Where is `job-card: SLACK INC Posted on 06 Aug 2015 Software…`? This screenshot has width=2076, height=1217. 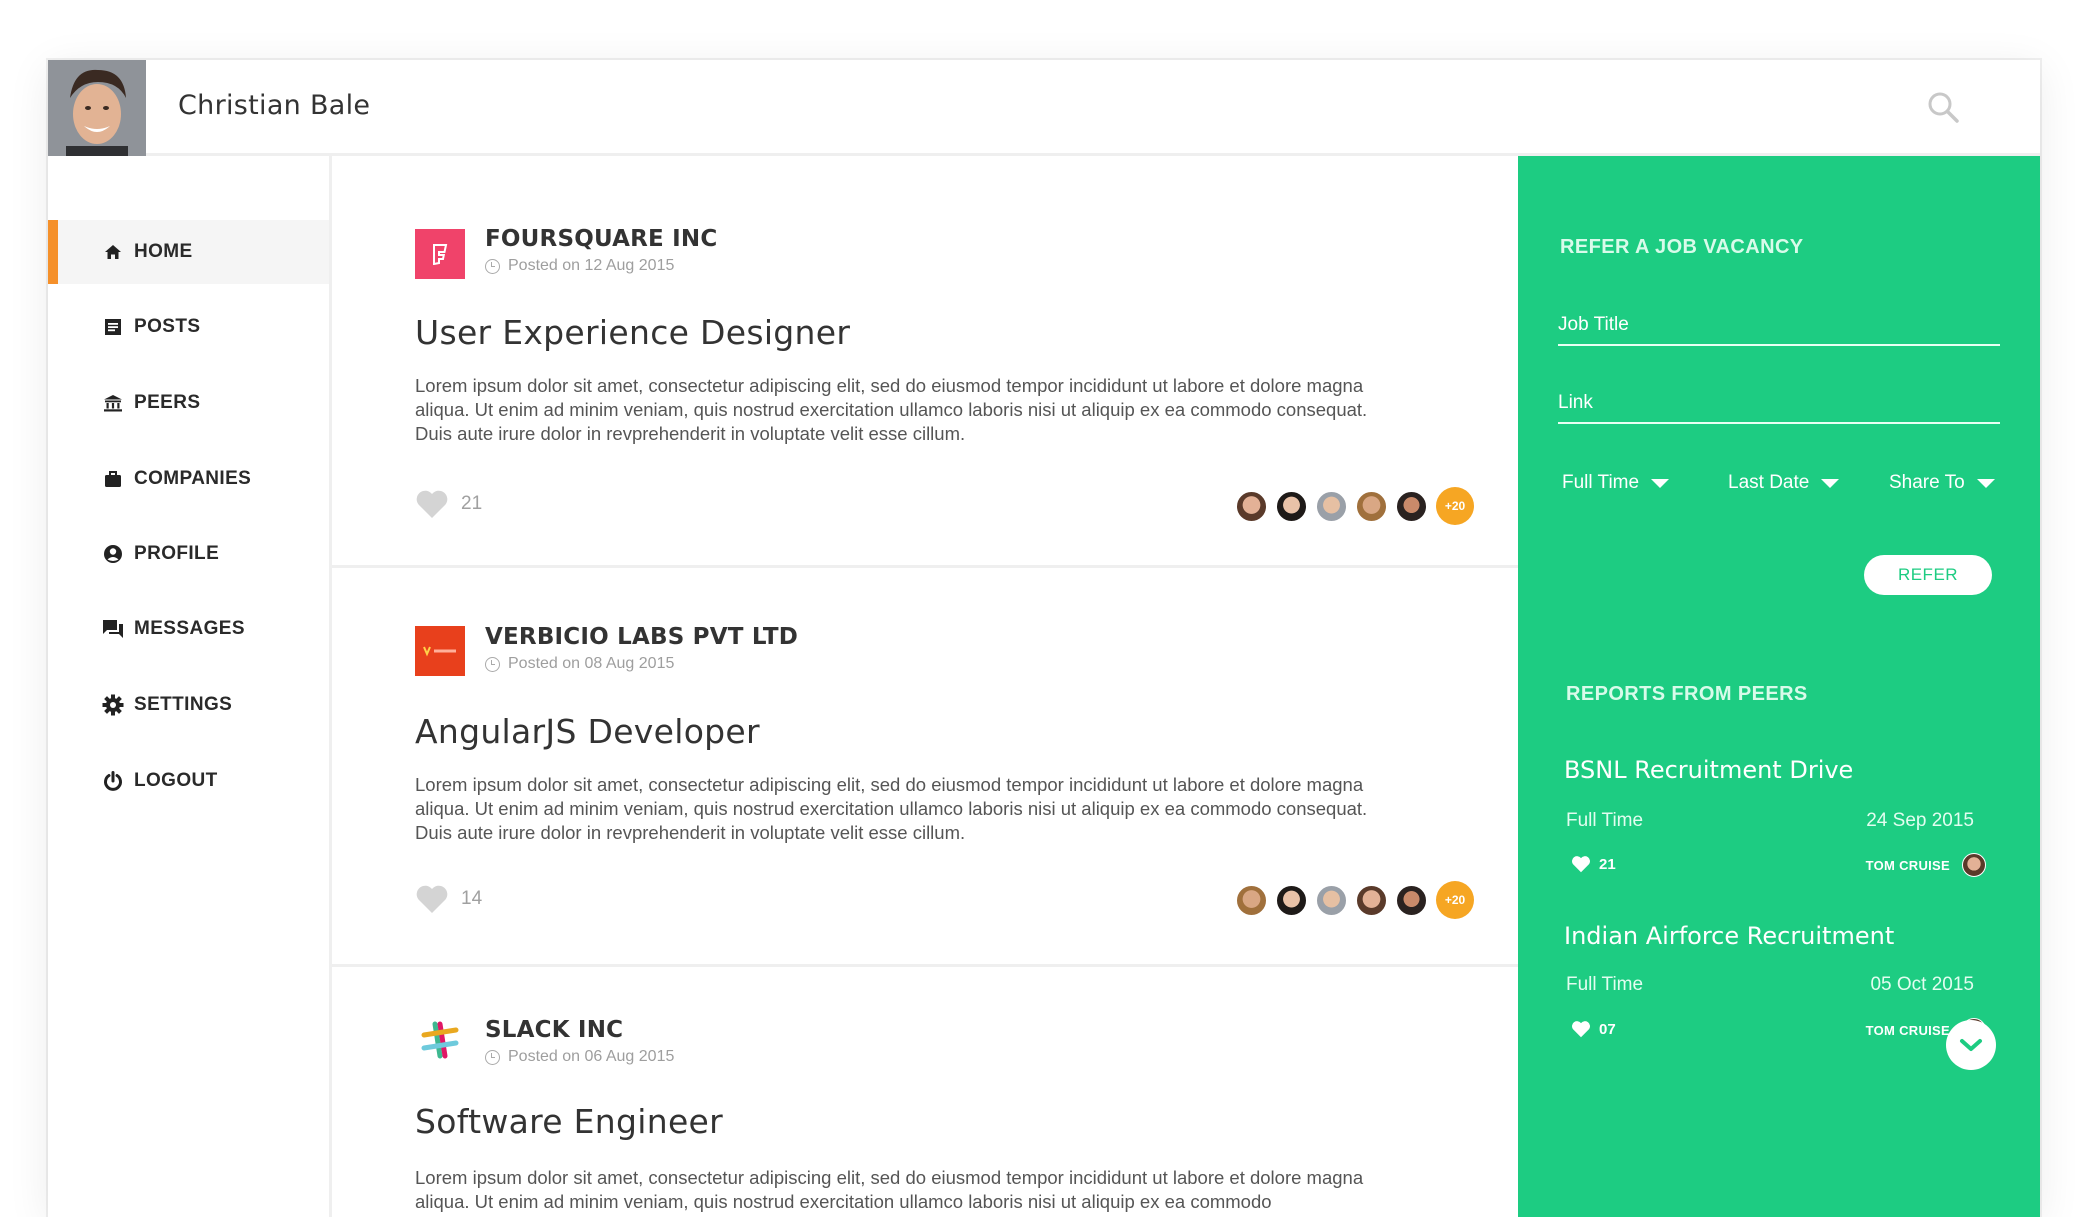
job-card: SLACK INC Posted on 06 Aug 2015 Software… is located at coordinates (925, 1092).